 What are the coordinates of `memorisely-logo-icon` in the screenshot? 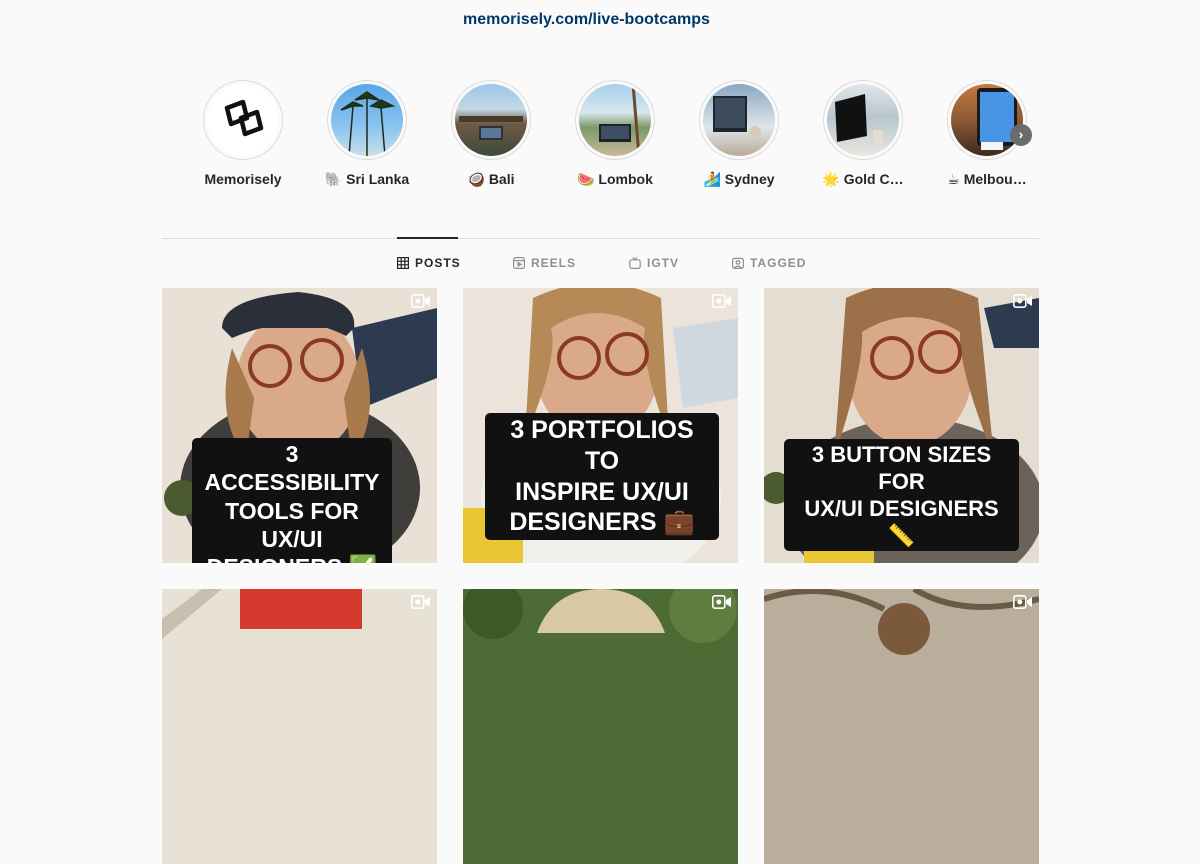 It's located at (243, 120).